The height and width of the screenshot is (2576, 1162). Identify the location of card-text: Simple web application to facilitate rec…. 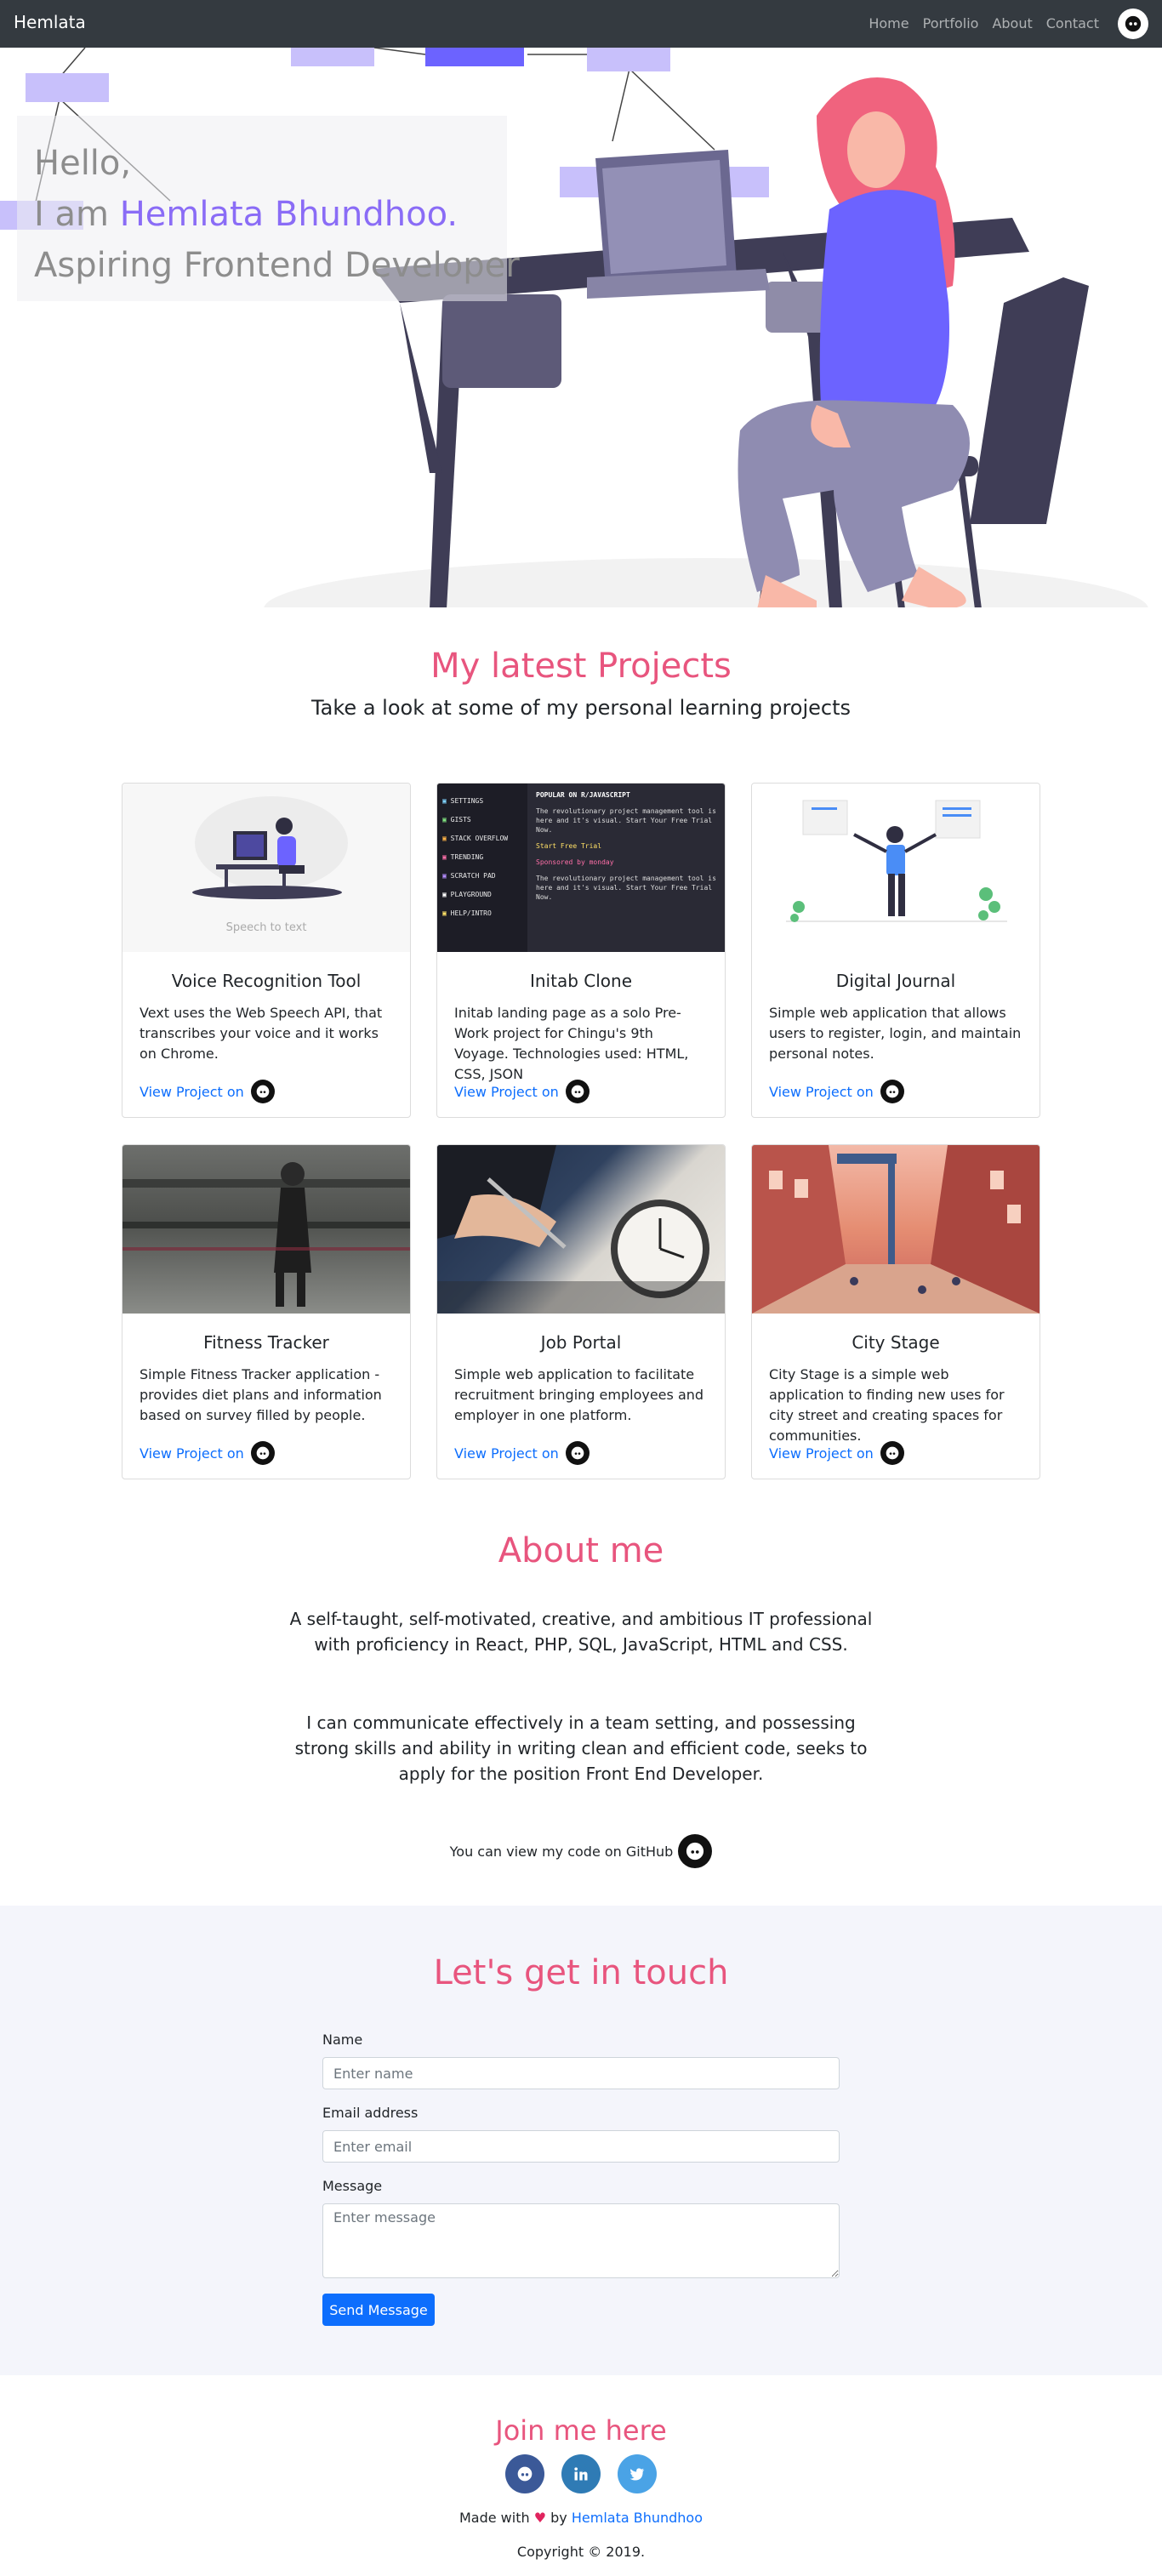
(579, 1394).